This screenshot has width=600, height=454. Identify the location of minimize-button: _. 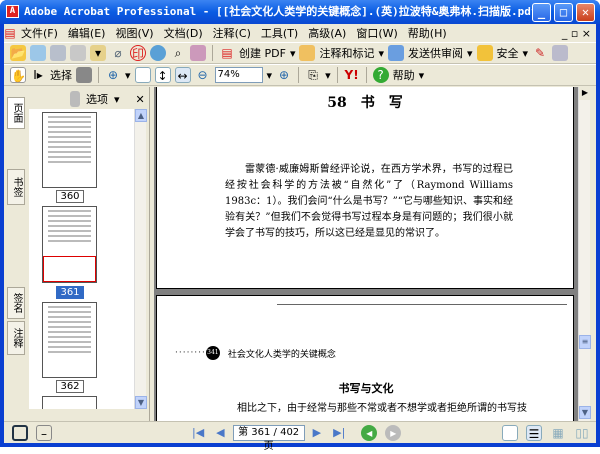
(541, 12).